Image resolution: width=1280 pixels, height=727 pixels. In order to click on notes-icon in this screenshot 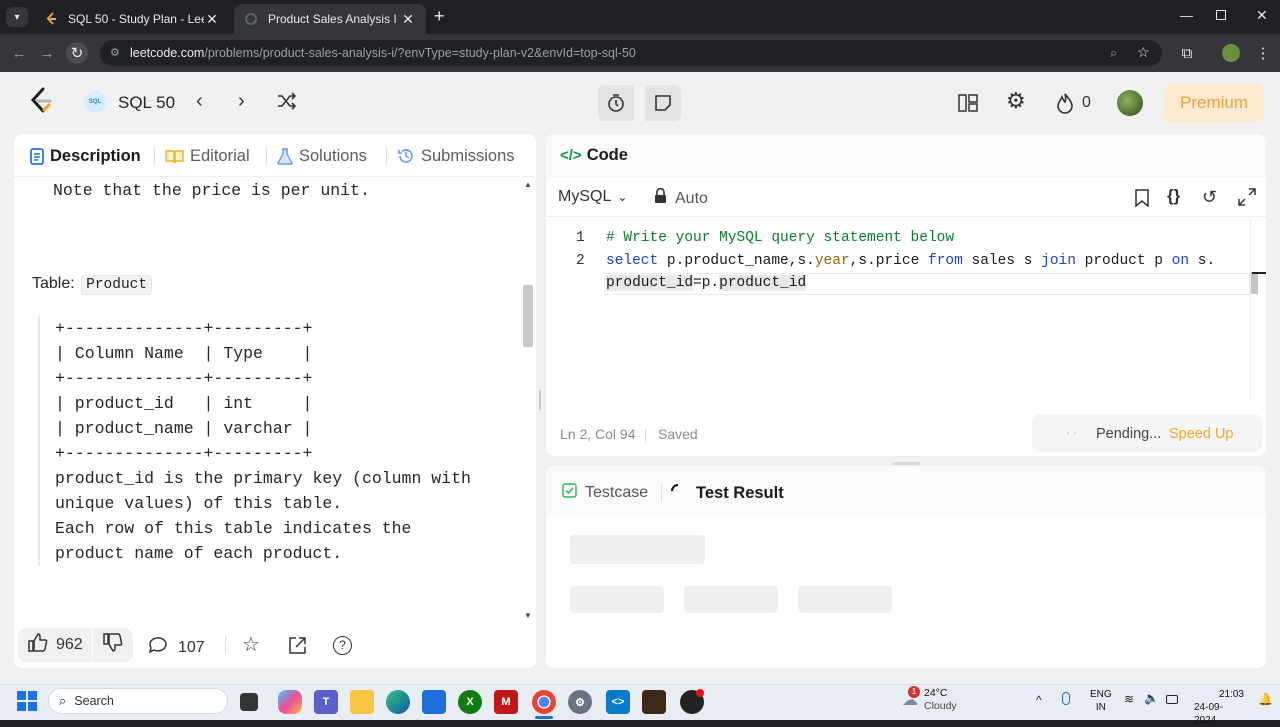, I will do `click(663, 103)`.